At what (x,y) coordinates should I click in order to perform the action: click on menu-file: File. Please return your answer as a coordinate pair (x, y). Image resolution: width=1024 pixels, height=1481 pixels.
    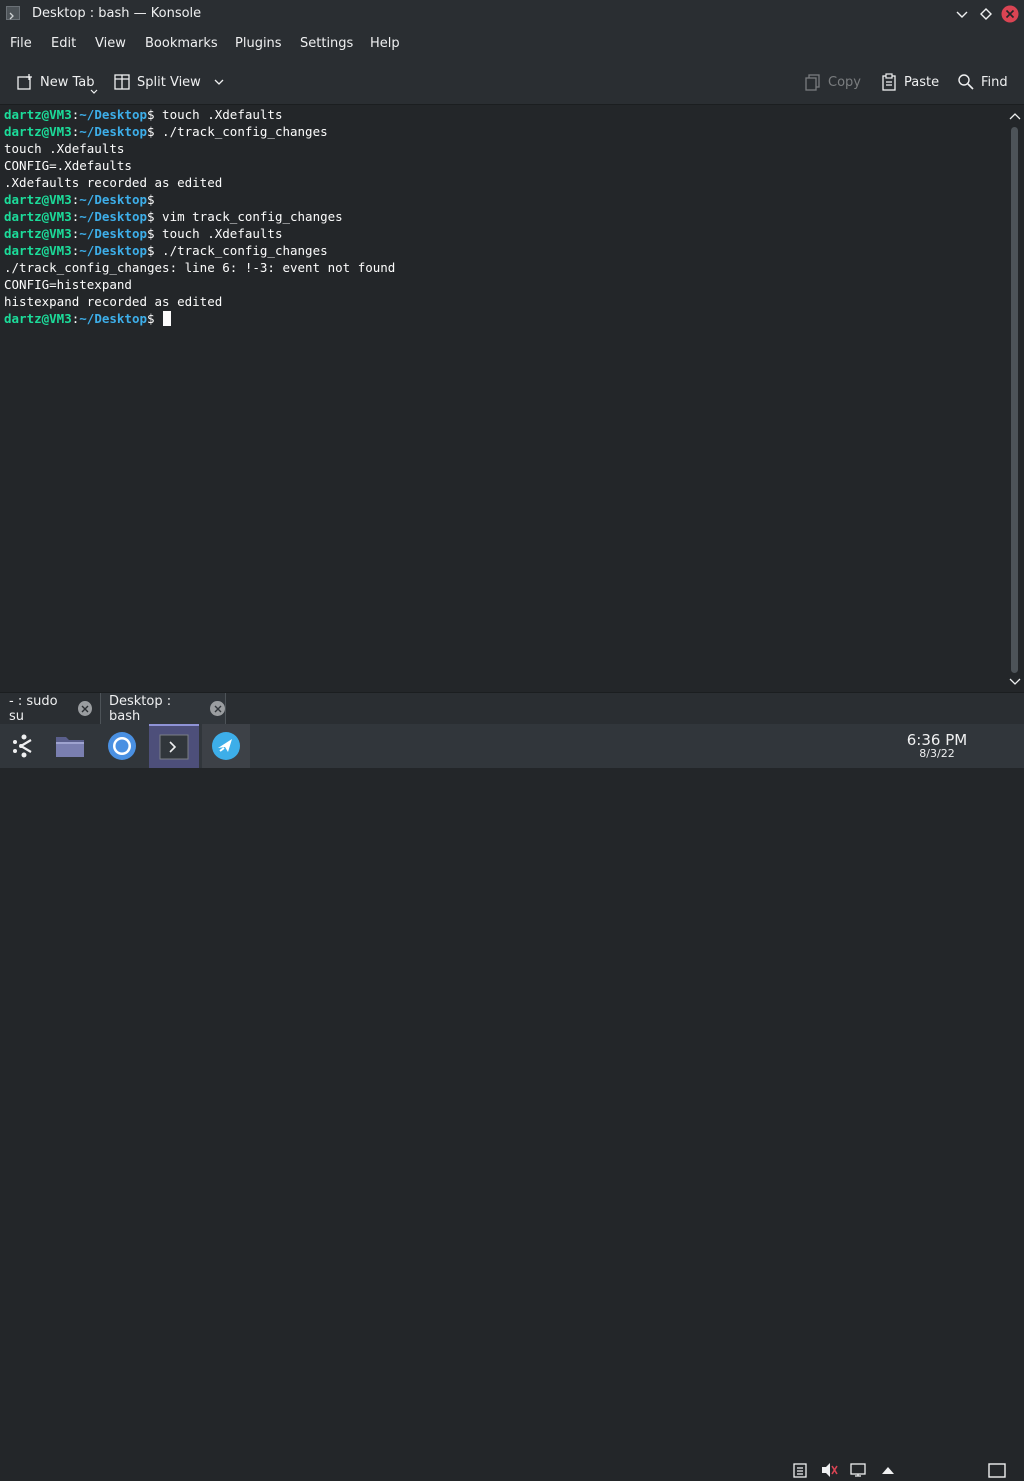
    Looking at the image, I should click on (21, 43).